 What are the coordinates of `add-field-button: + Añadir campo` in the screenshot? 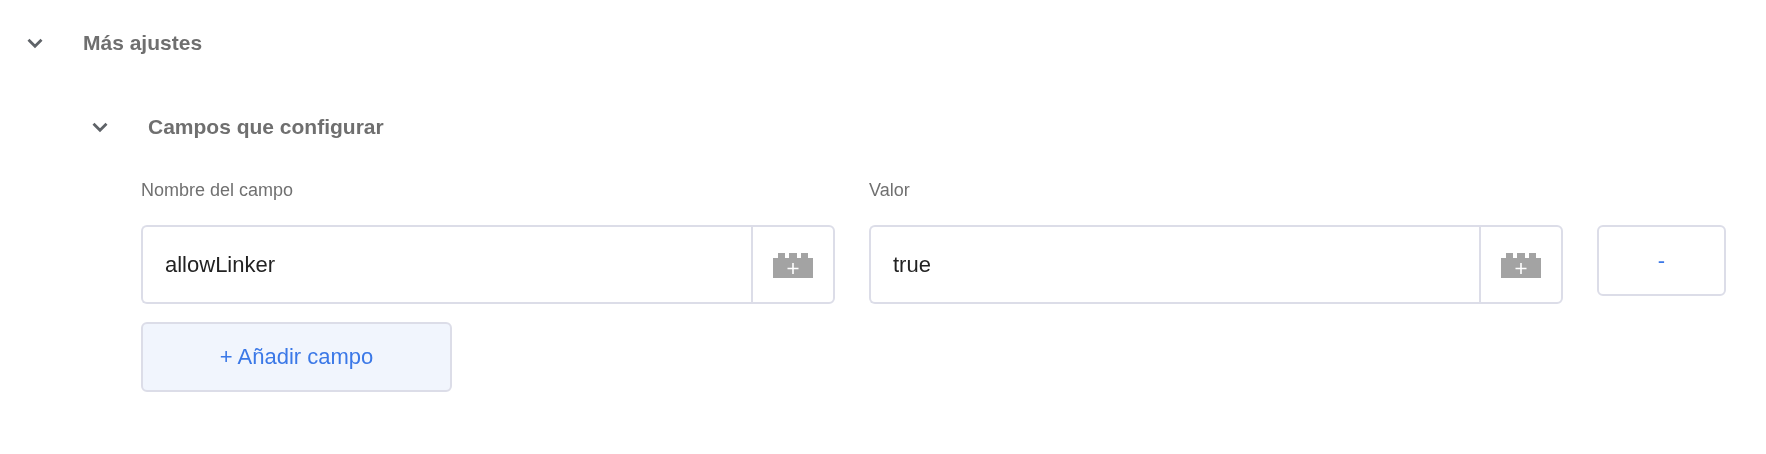 It's located at (296, 357).